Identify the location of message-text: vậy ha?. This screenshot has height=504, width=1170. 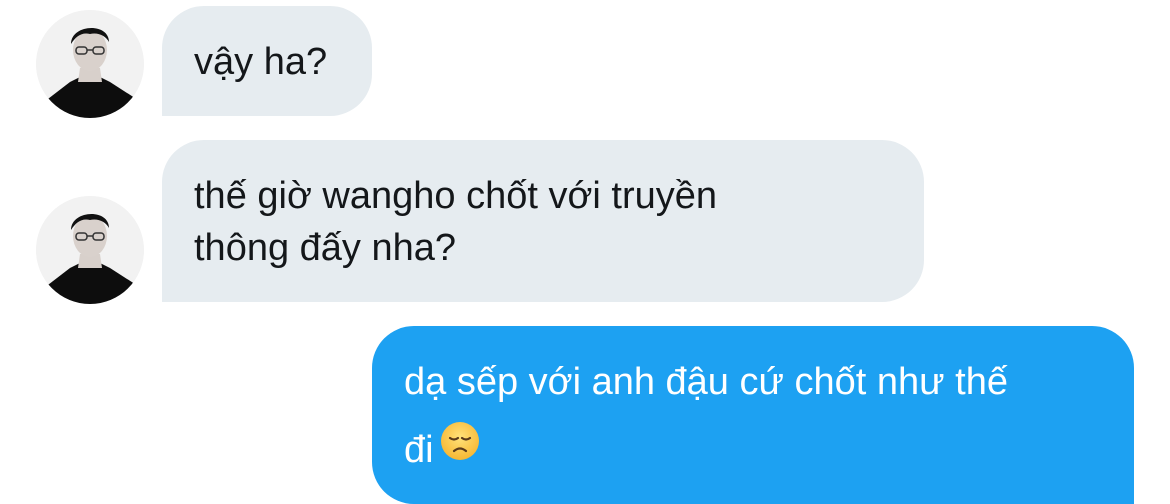
(261, 62).